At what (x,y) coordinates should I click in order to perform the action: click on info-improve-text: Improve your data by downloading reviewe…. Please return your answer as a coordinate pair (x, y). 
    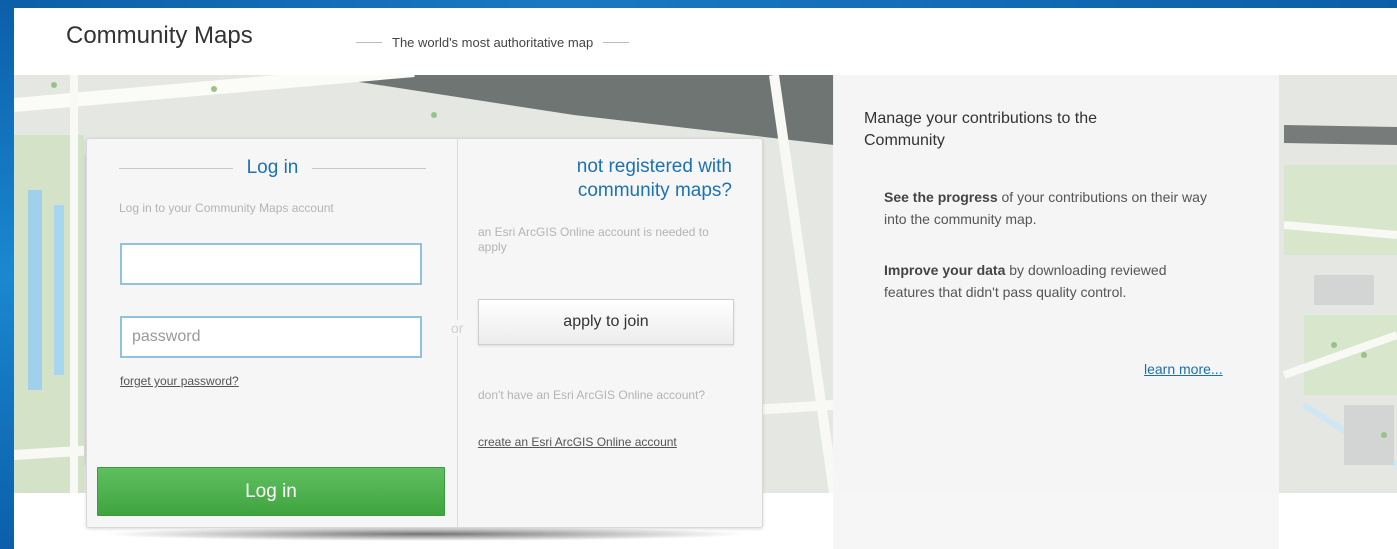
    Looking at the image, I should click on (1049, 281).